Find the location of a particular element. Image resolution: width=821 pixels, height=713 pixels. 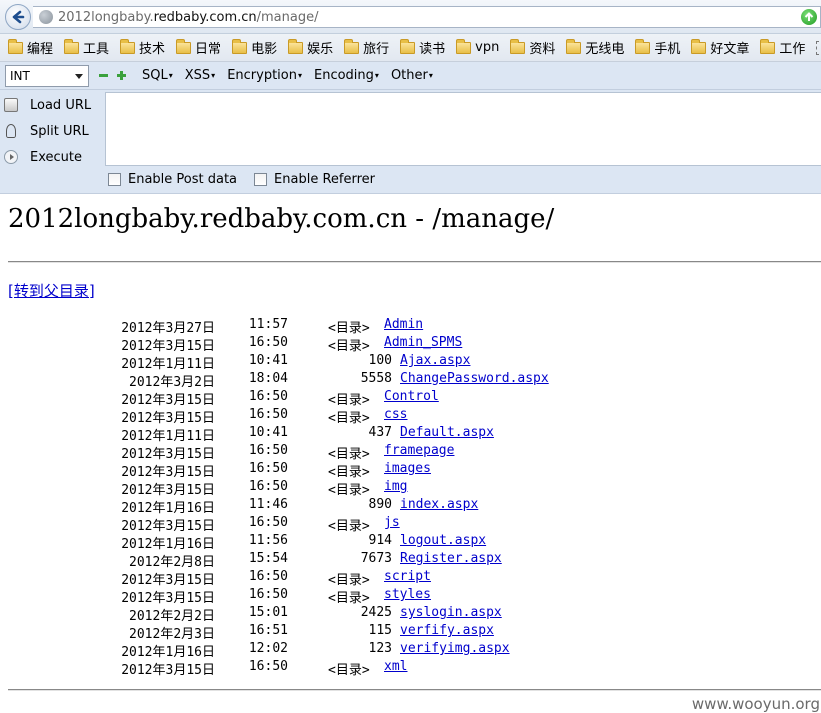

entry-time: 16:51 is located at coordinates (268, 630).